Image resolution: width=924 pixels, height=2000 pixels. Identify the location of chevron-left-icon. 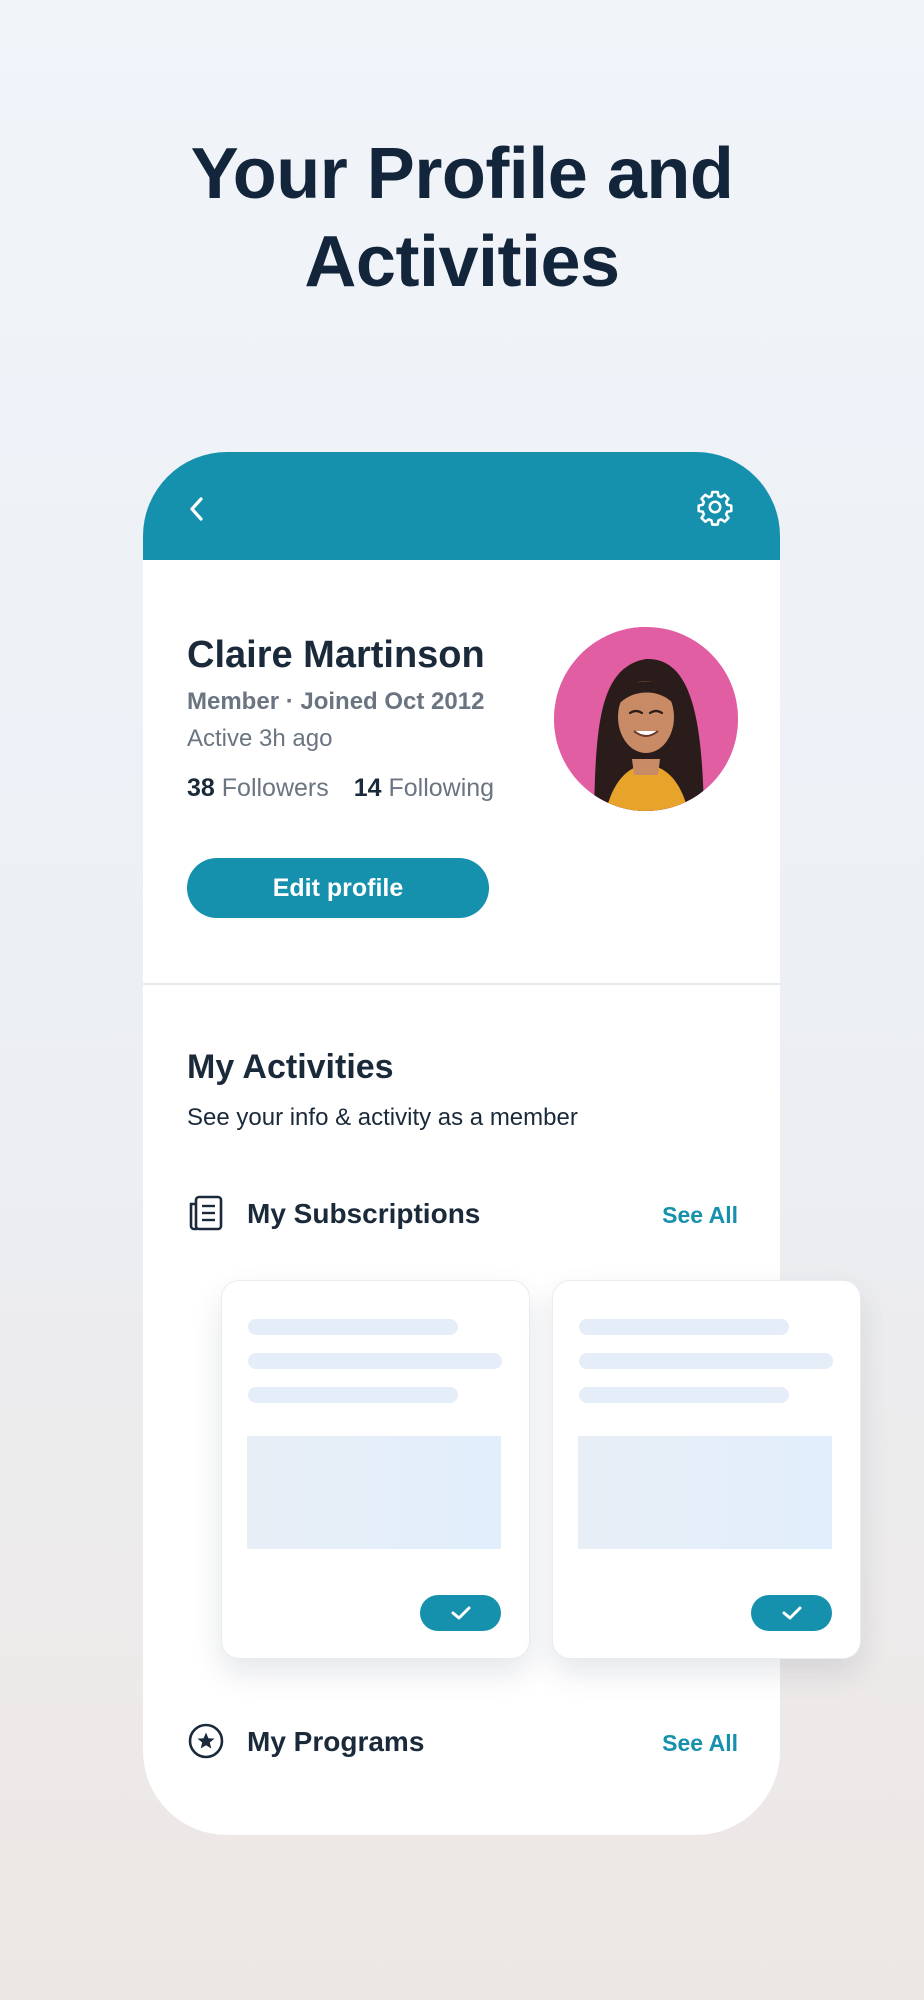
(196, 509).